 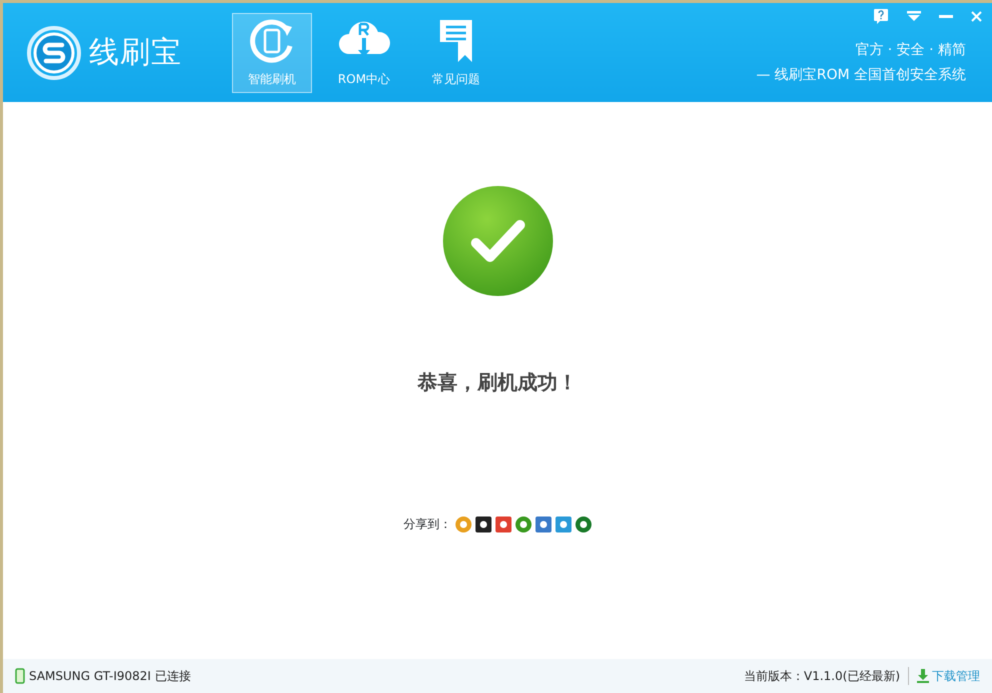 What do you see at coordinates (54, 53) in the screenshot?
I see `logo-icon` at bounding box center [54, 53].